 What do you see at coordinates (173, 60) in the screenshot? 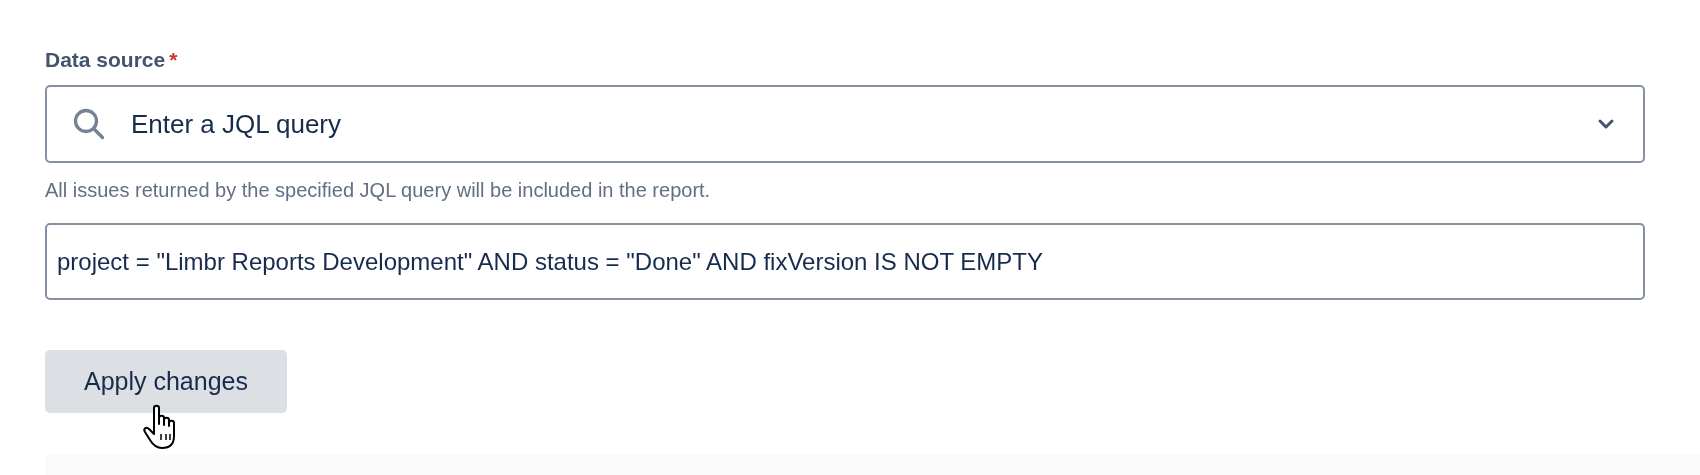
I see `required-mark: *` at bounding box center [173, 60].